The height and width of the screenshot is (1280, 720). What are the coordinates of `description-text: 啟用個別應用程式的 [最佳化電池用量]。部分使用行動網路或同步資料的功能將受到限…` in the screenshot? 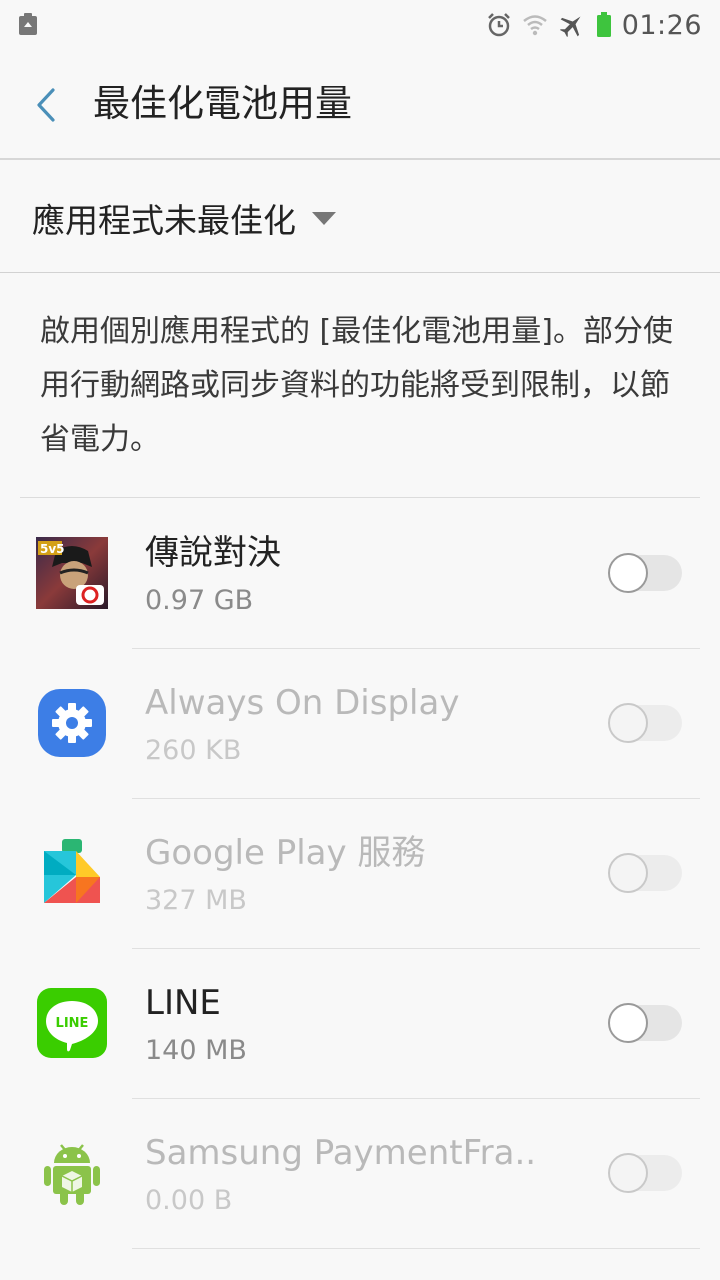 It's located at (356, 385).